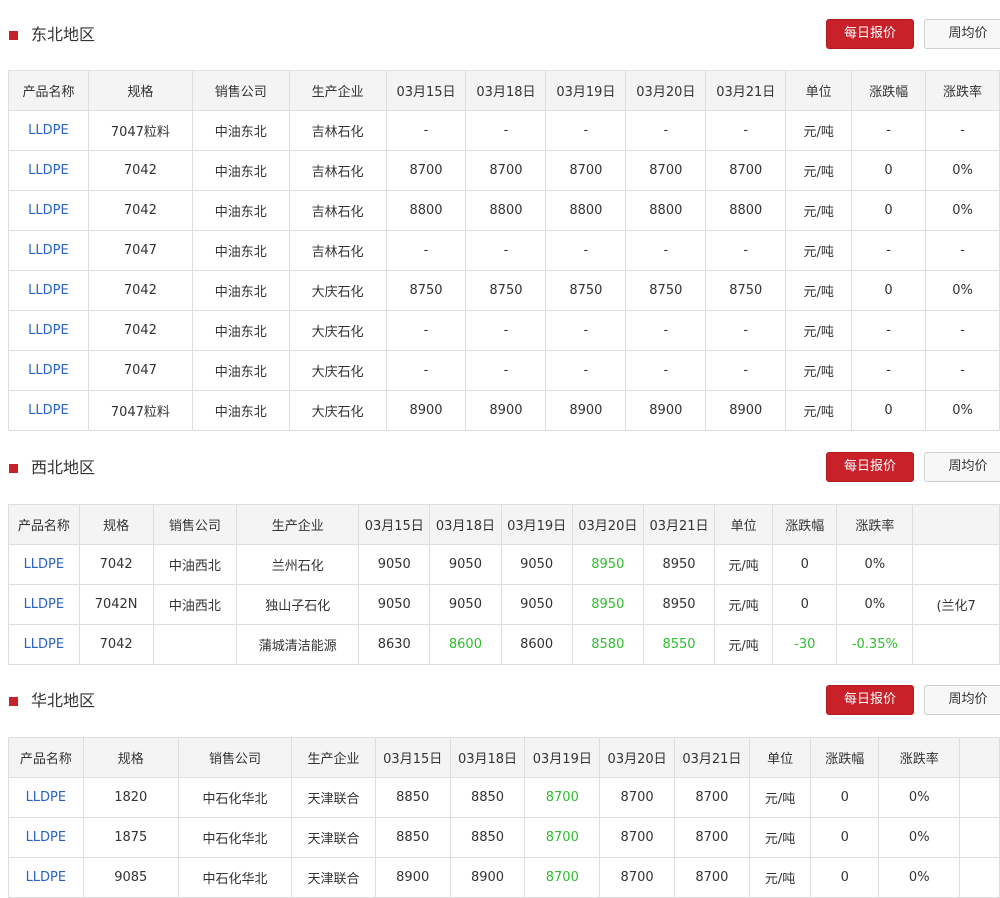 Image resolution: width=1000 pixels, height=898 pixels. Describe the element at coordinates (465, 644) in the screenshot. I see `price-cell: 8600` at that location.